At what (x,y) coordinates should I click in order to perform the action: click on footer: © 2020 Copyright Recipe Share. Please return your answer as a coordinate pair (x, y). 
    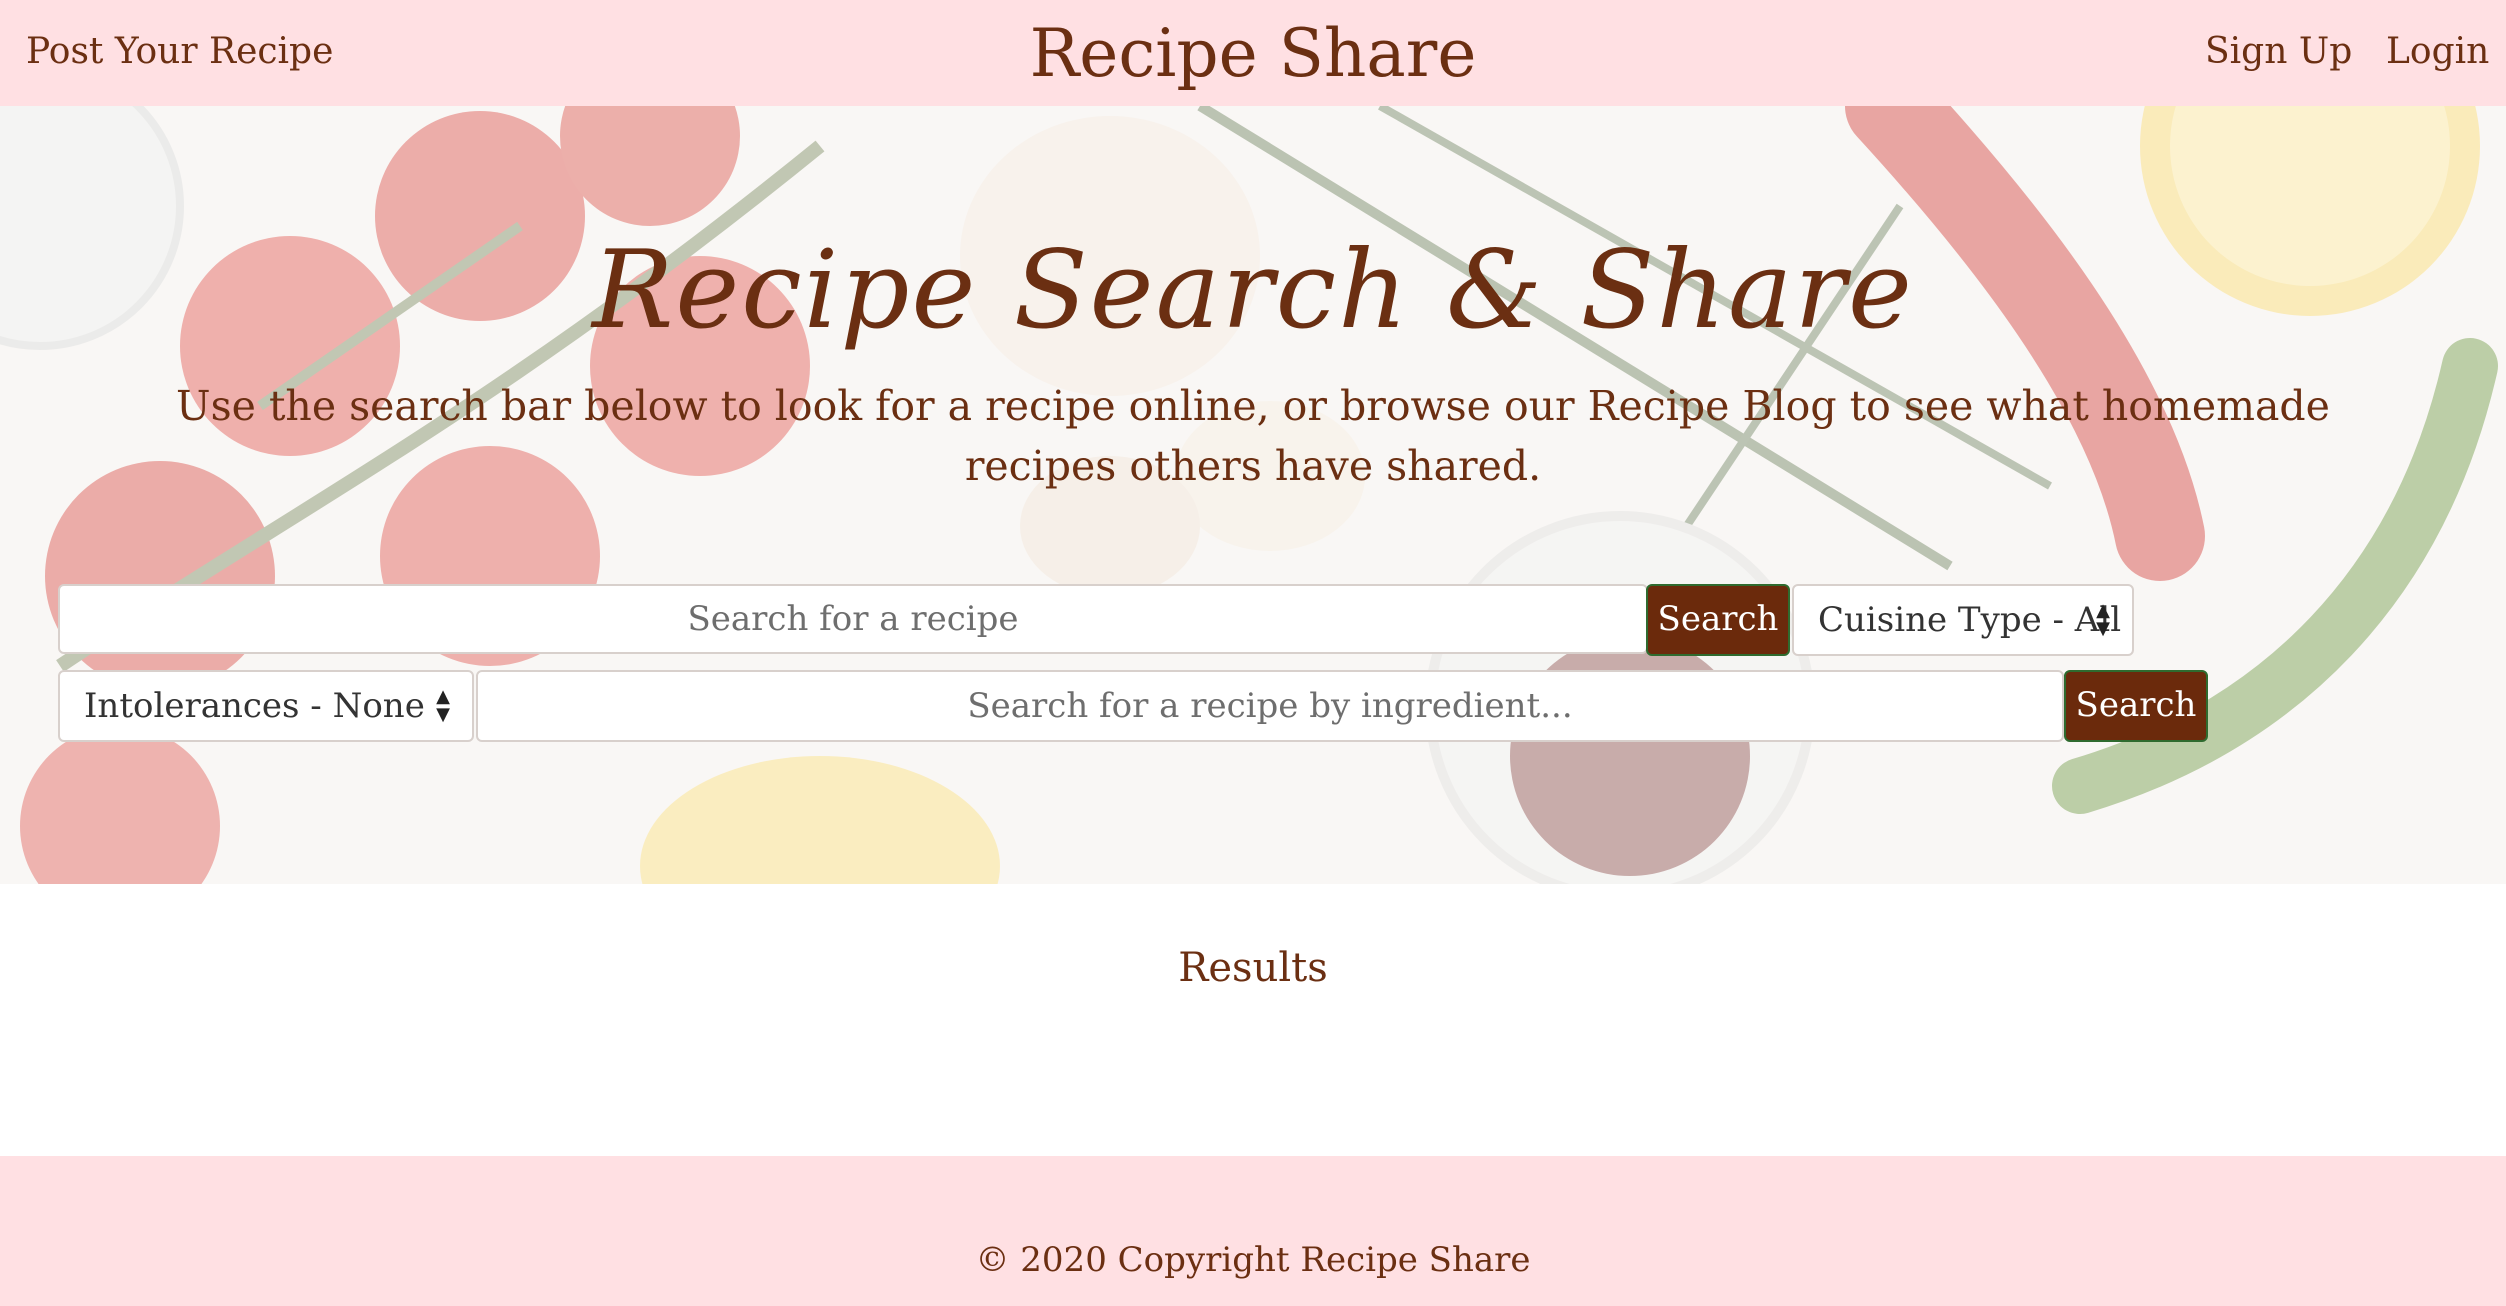
    Looking at the image, I should click on (1253, 1231).